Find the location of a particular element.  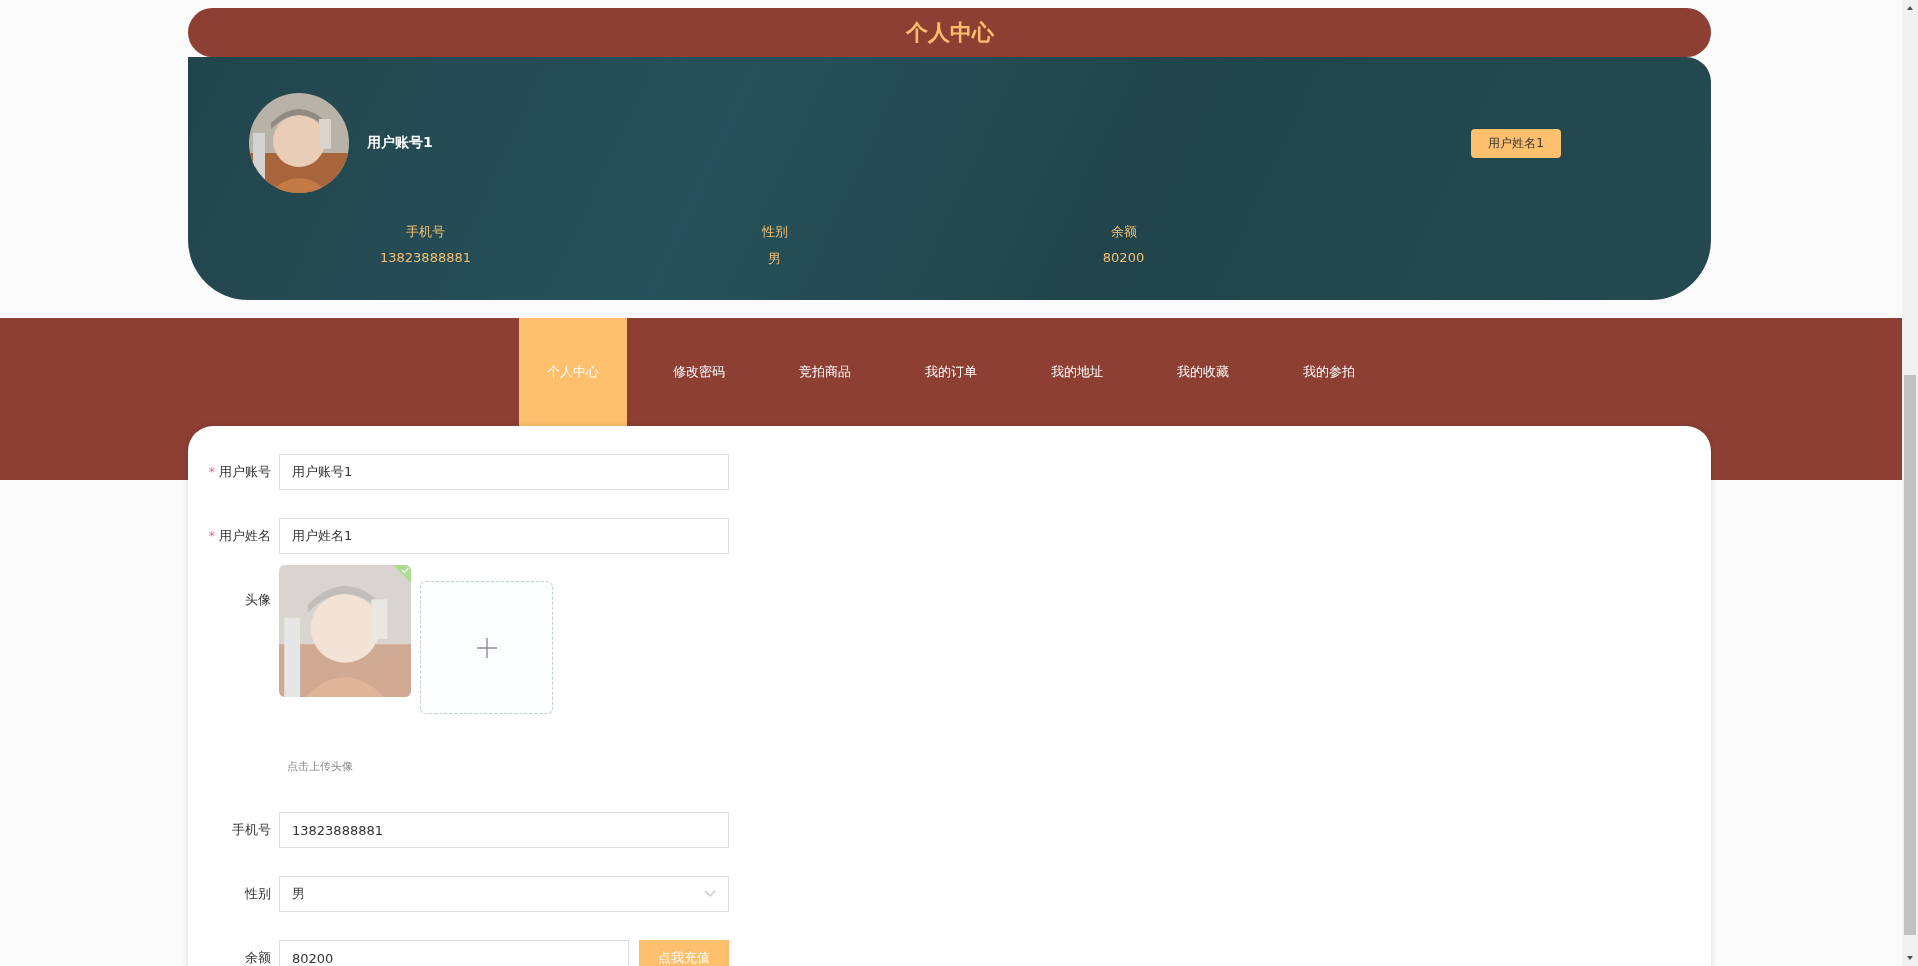

stat-value: 男 is located at coordinates (774, 259).